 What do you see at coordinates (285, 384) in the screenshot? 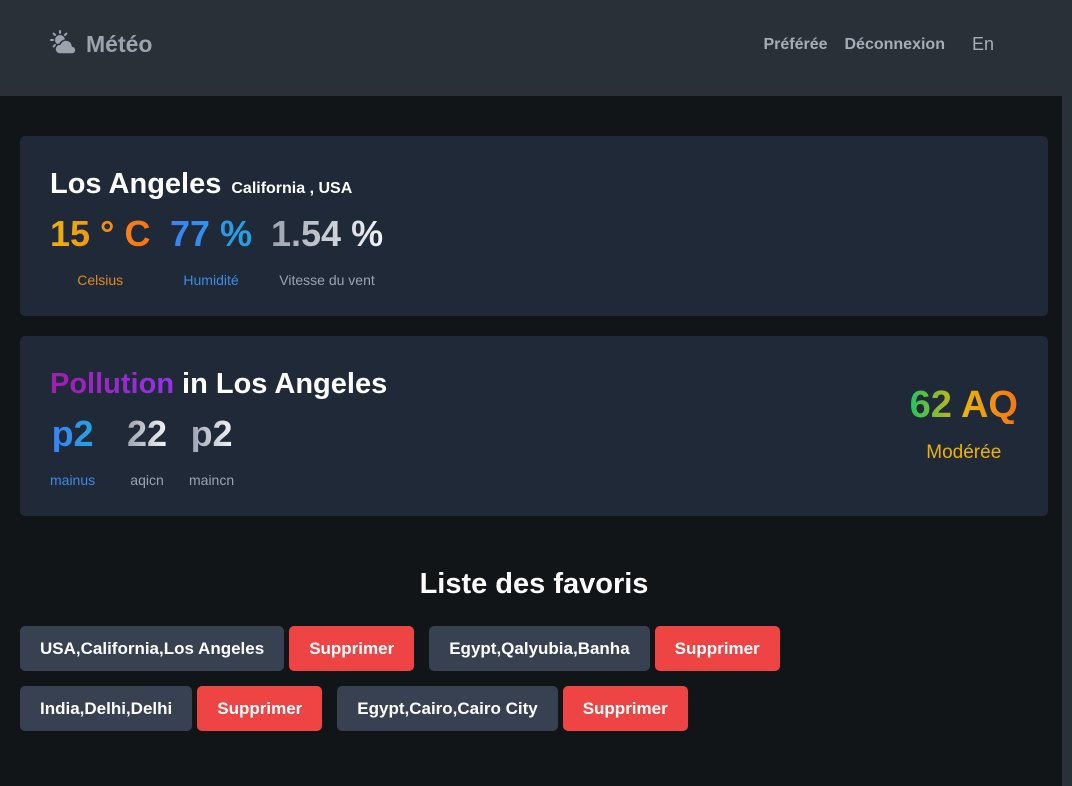
I see `pollution-title-city: in Los Angeles` at bounding box center [285, 384].